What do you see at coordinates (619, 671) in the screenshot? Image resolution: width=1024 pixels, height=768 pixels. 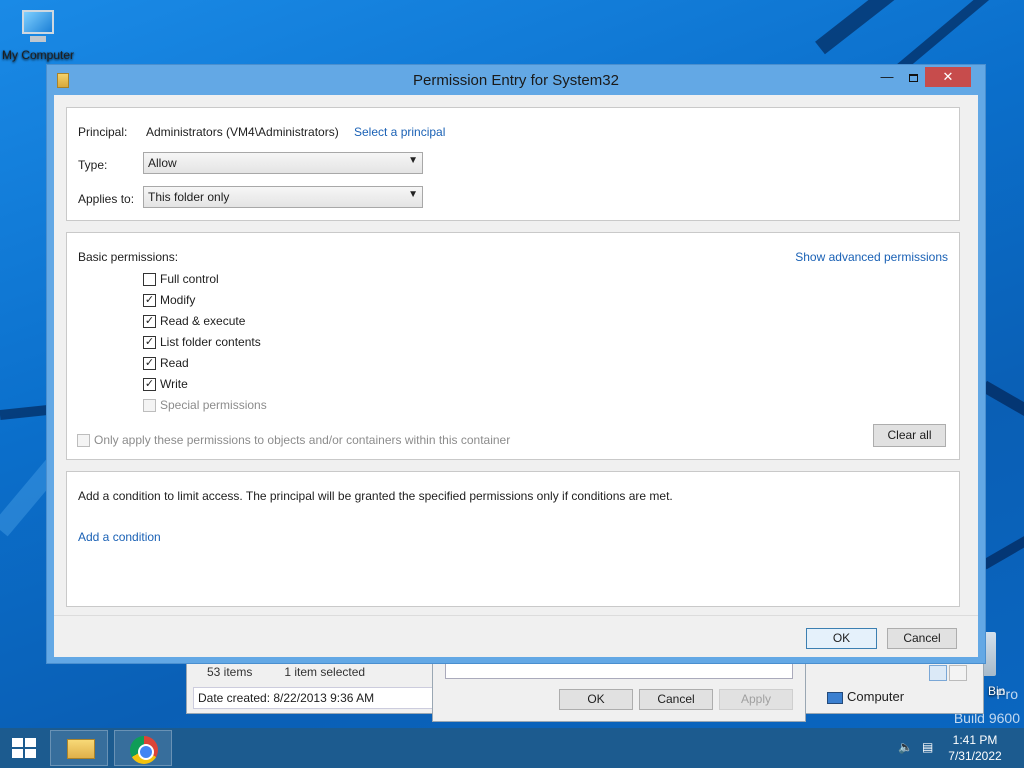 I see `properties-field` at bounding box center [619, 671].